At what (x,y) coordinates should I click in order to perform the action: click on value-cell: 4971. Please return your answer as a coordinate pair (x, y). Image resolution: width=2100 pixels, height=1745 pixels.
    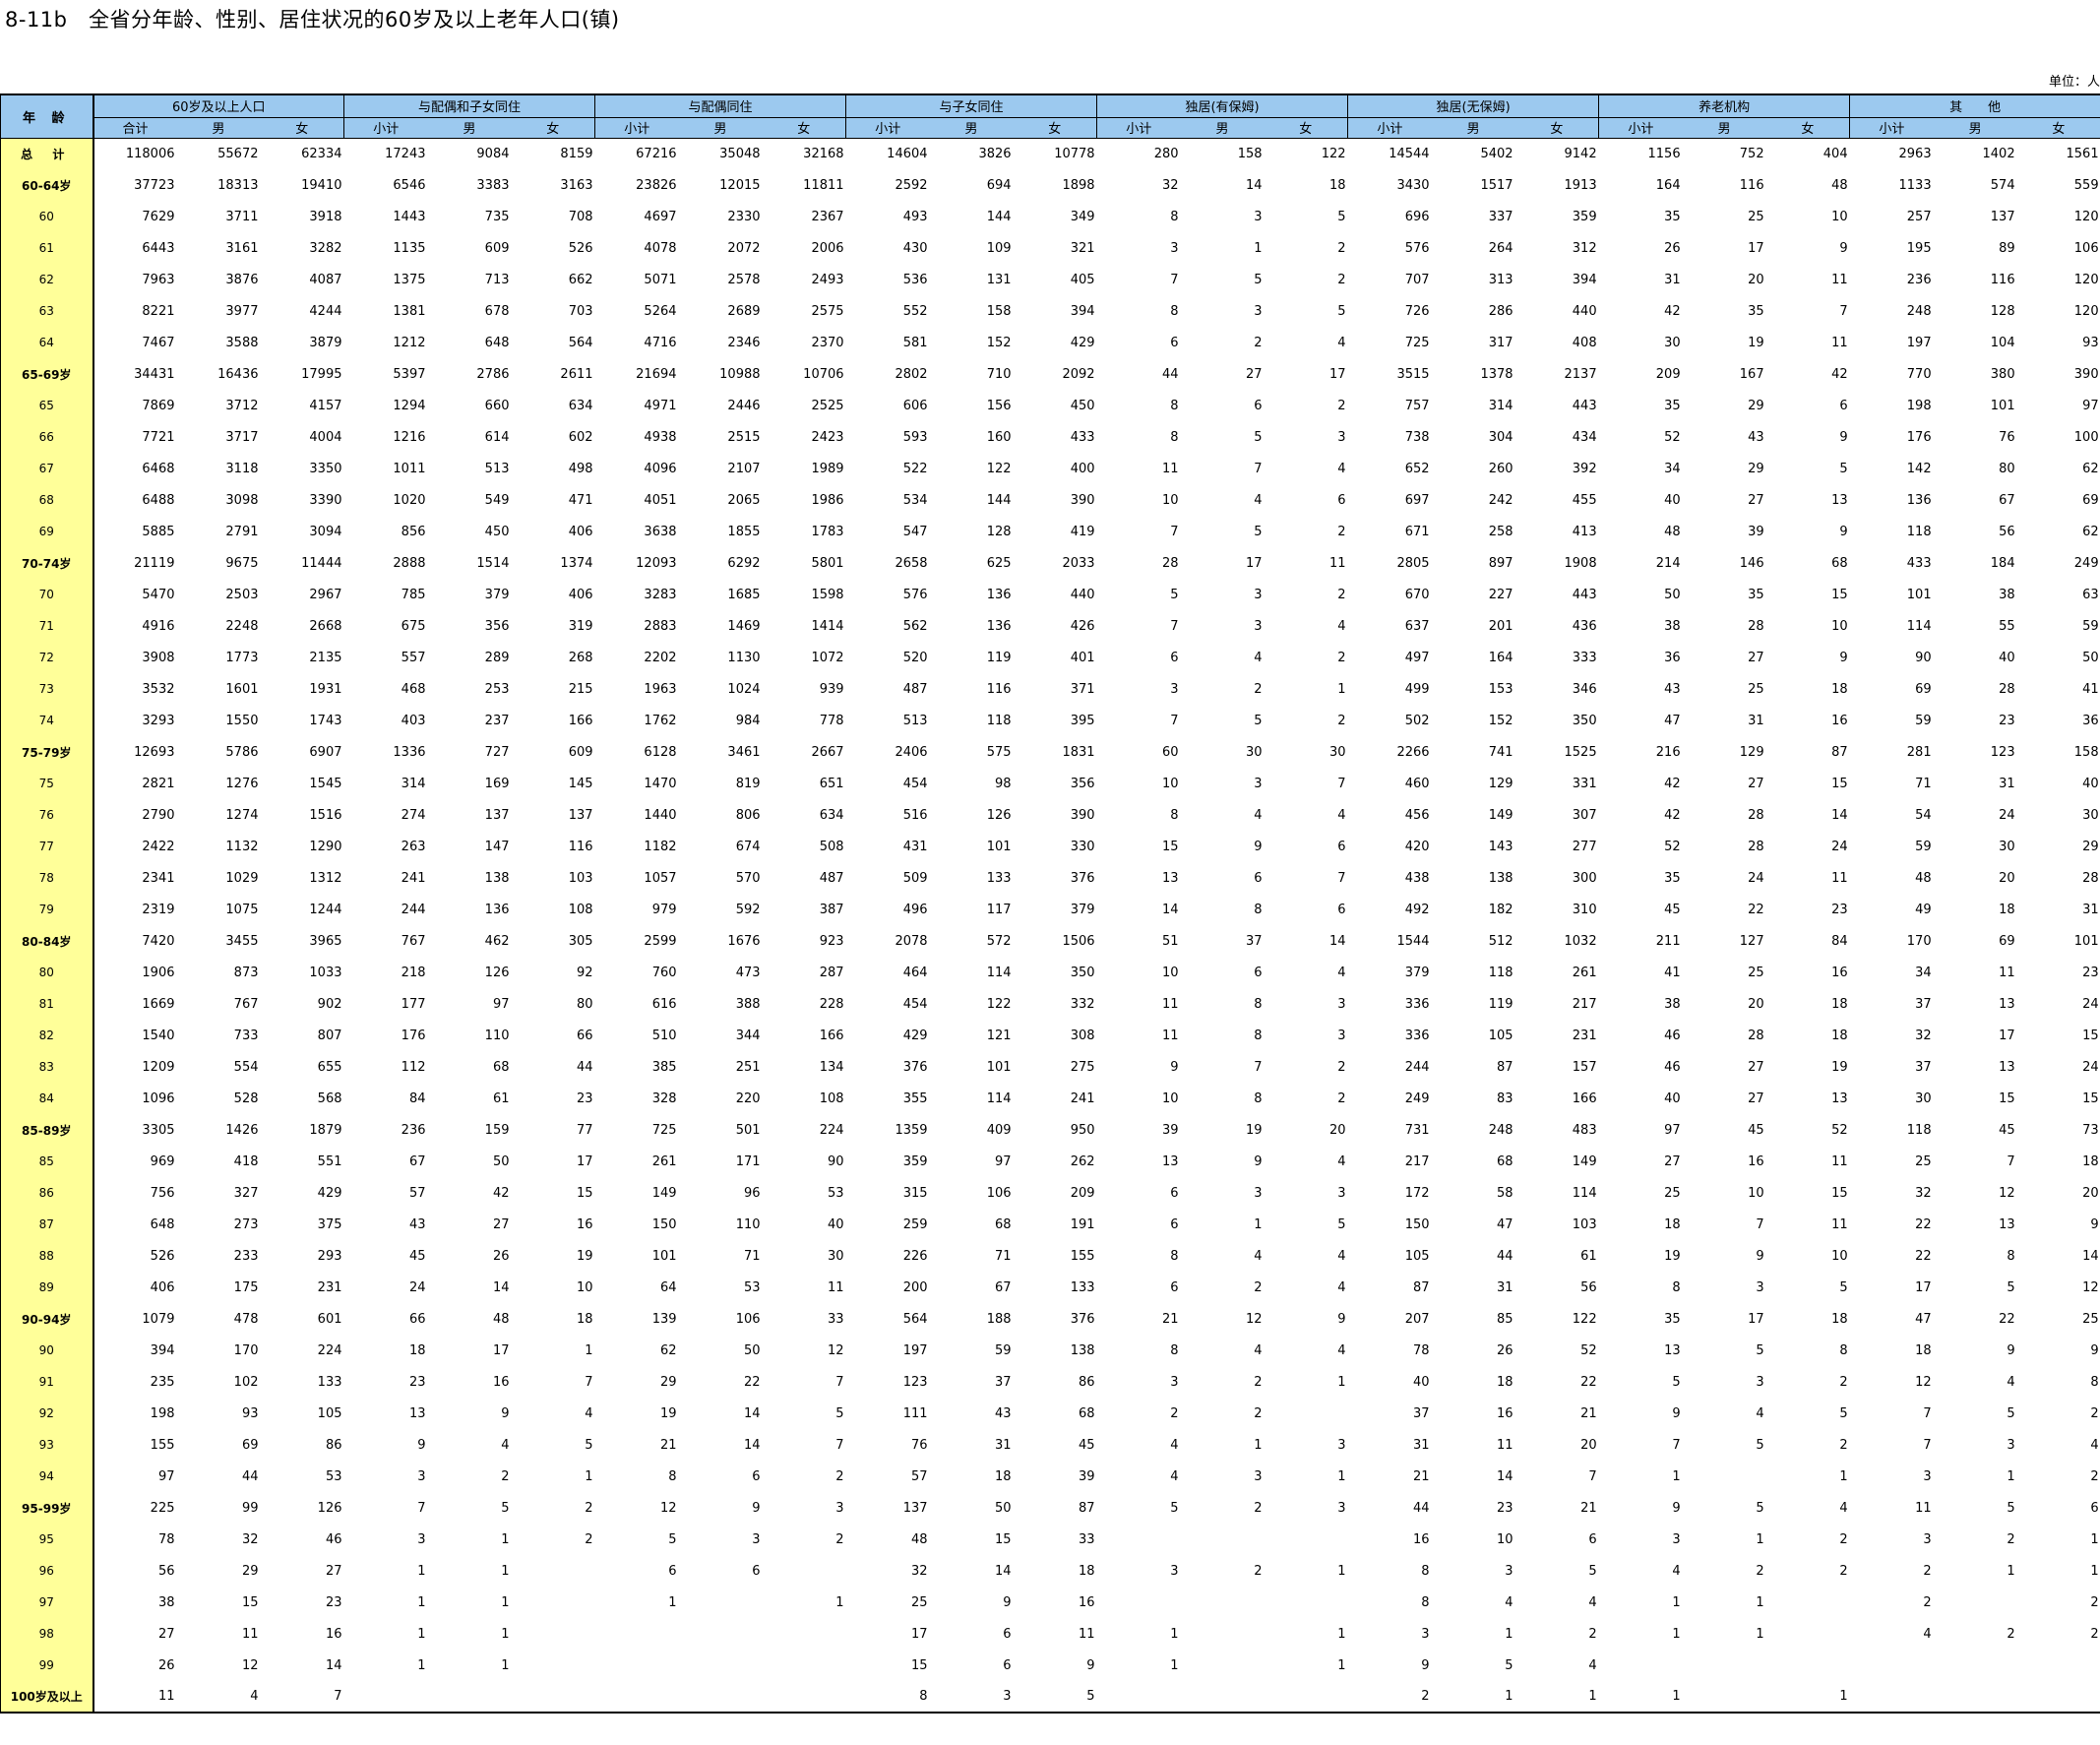
    Looking at the image, I should click on (660, 405).